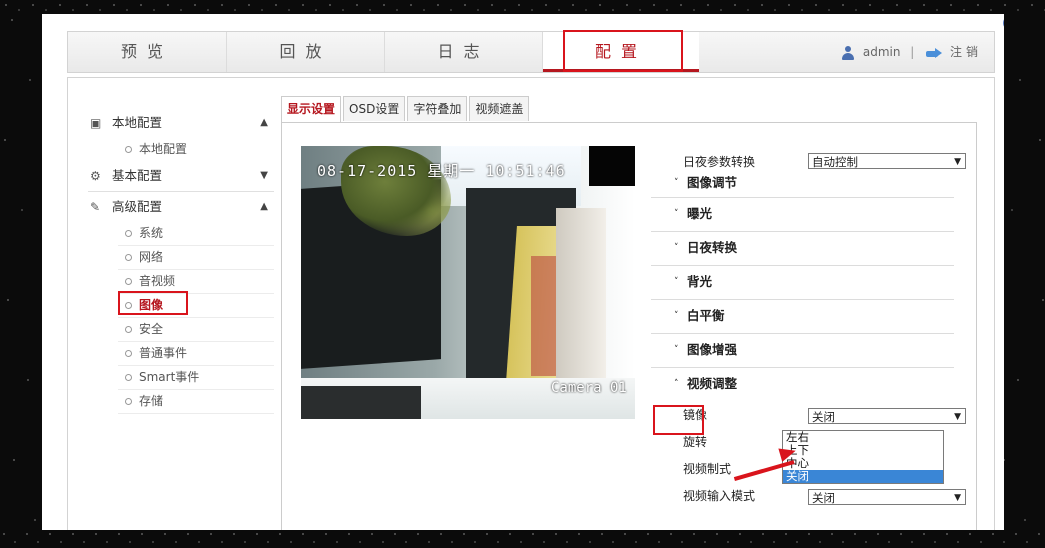 This screenshot has width=1045, height=548. I want to click on sidebar-item-audio-video: 音视频, so click(196, 282).